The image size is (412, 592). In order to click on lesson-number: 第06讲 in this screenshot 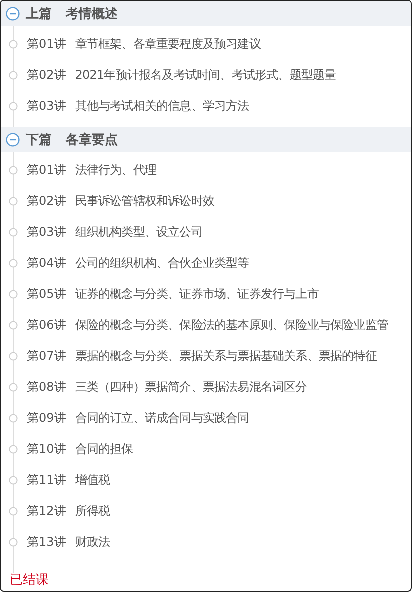, I will do `click(46, 325)`.